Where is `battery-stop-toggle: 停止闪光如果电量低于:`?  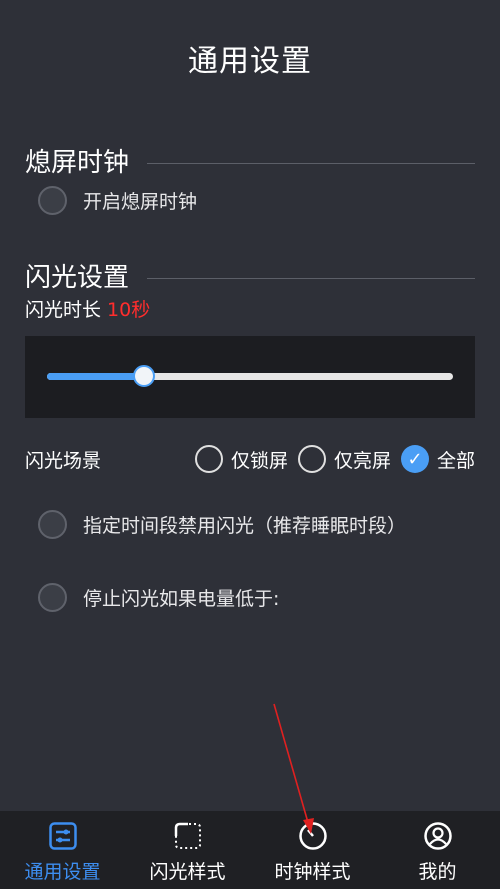
battery-stop-toggle: 停止闪光如果电量低于: is located at coordinates (158, 597).